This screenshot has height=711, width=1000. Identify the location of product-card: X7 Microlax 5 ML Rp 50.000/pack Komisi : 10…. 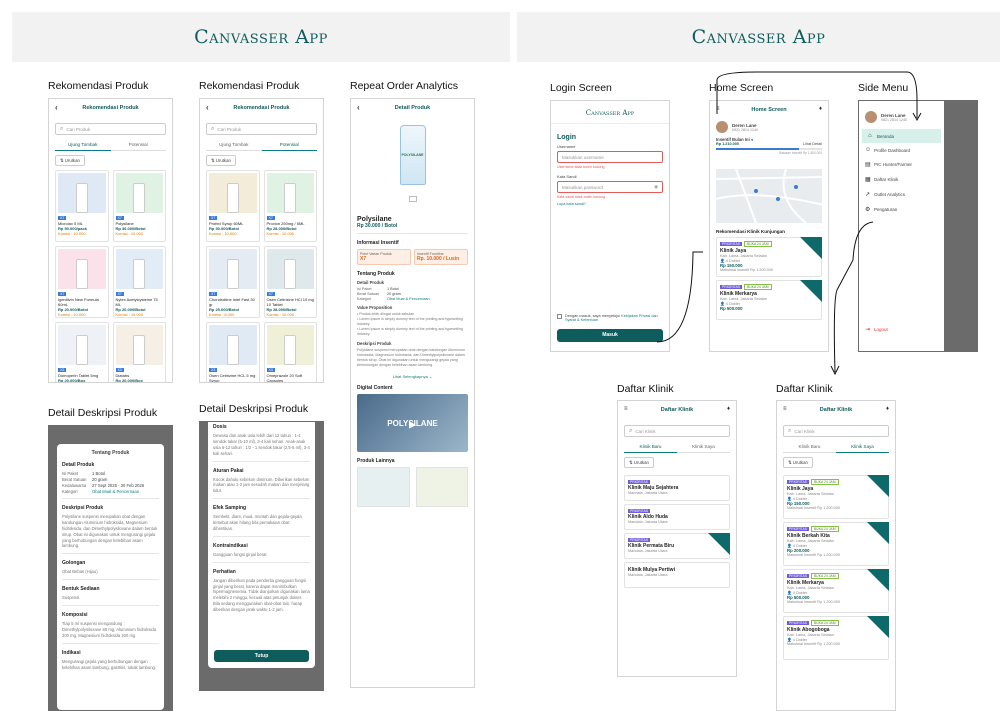
(82, 206).